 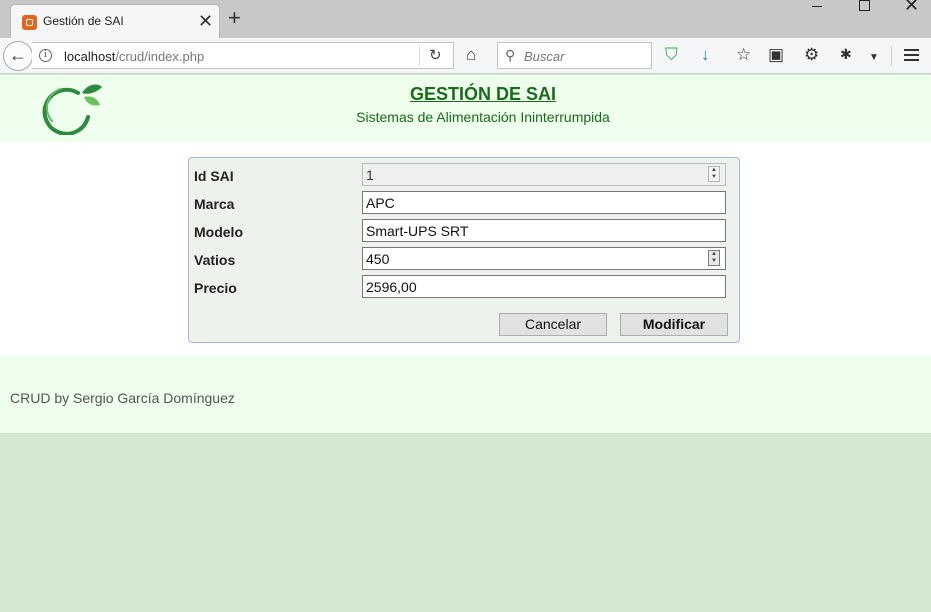 What do you see at coordinates (18, 56) in the screenshot?
I see `back-arrow-icon: ←` at bounding box center [18, 56].